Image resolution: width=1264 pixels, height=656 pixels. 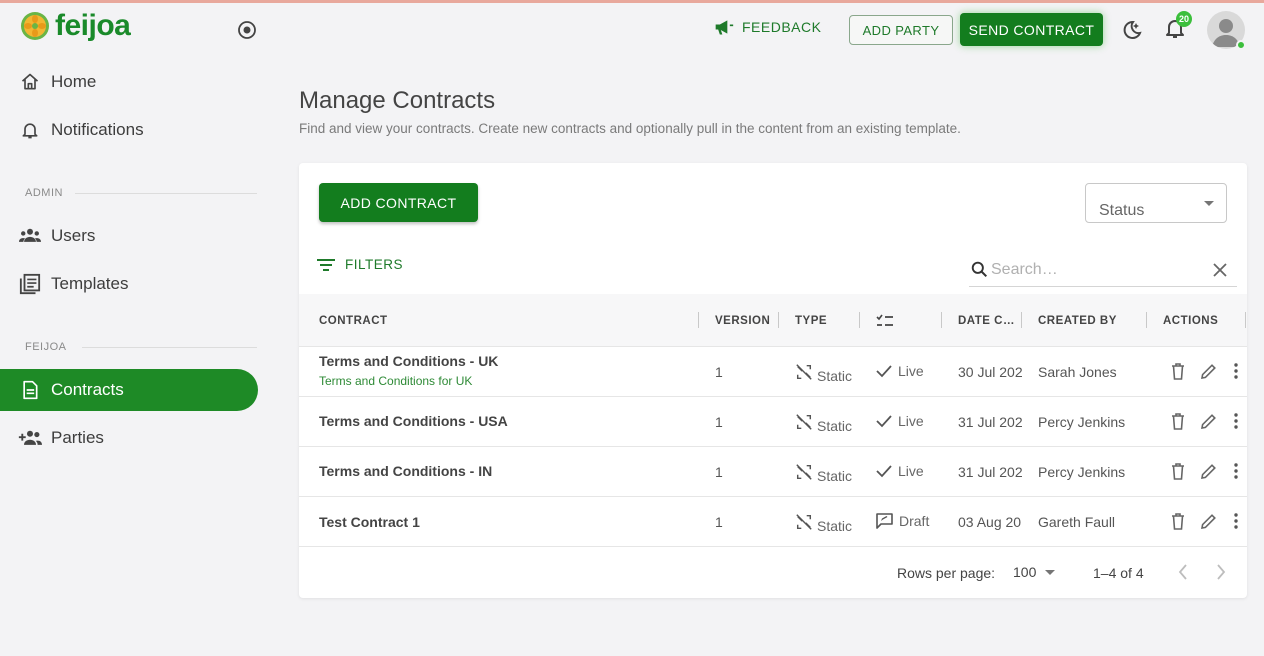 What do you see at coordinates (326, 264) in the screenshot?
I see `filter-lines-icon` at bounding box center [326, 264].